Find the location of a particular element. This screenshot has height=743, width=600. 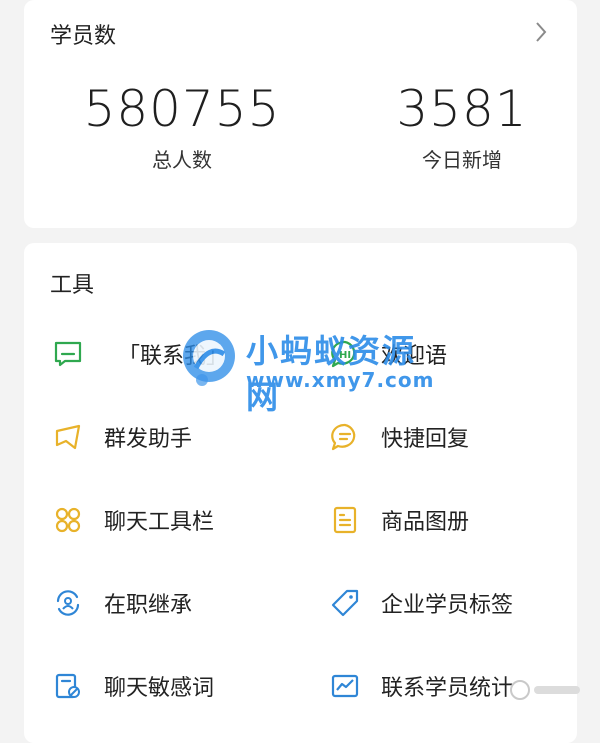

tool-contact-me: 「联系我」 is located at coordinates (177, 354).